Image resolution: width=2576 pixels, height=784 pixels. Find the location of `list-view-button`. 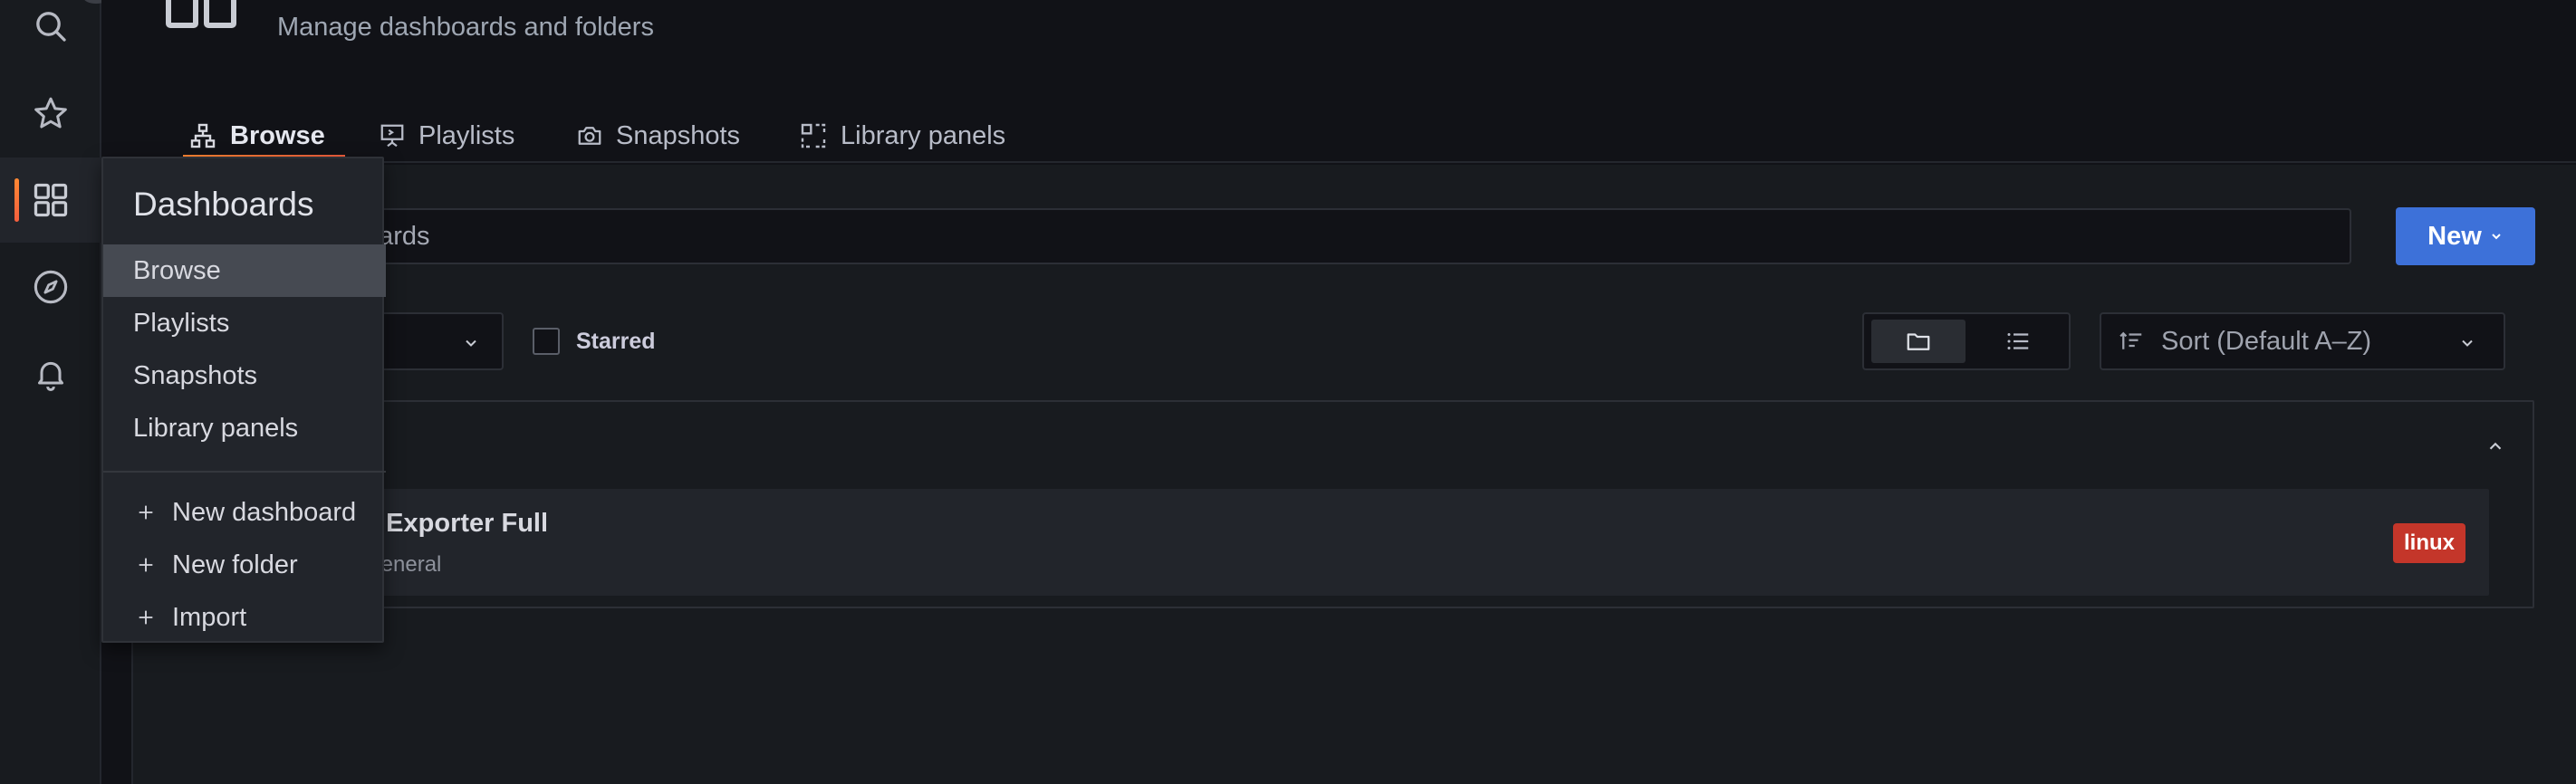

list-view-button is located at coordinates (2018, 341).